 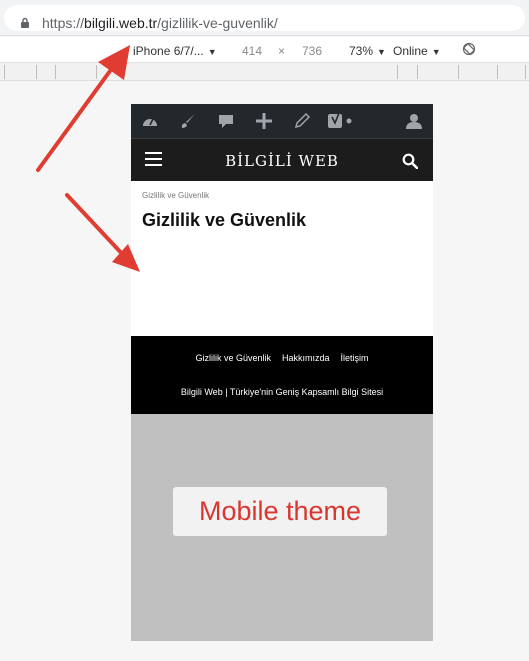 I want to click on annotation-arrows, so click(x=88, y=158).